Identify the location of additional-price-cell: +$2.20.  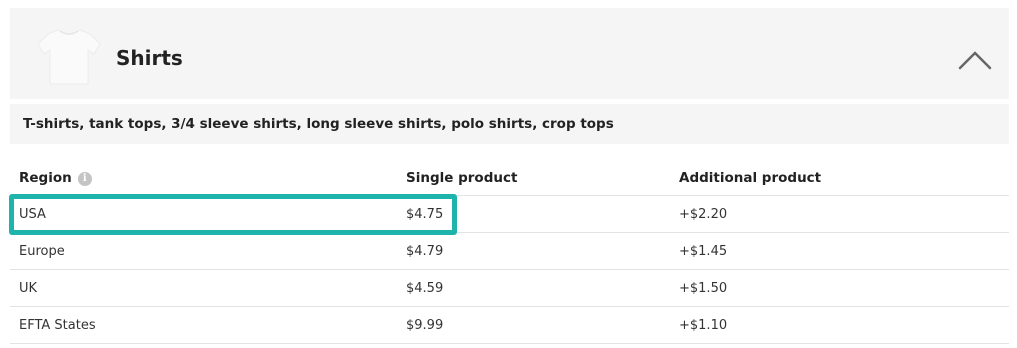
(703, 214).